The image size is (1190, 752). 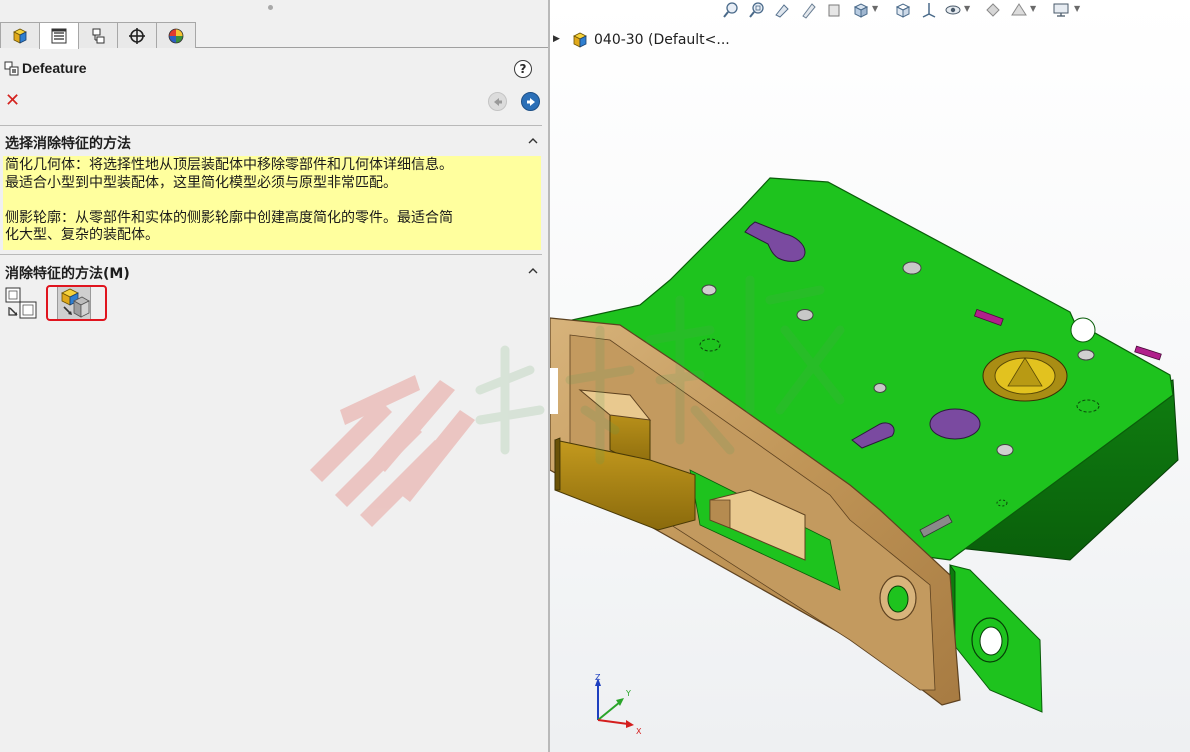 I want to click on next-button, so click(x=530, y=101).